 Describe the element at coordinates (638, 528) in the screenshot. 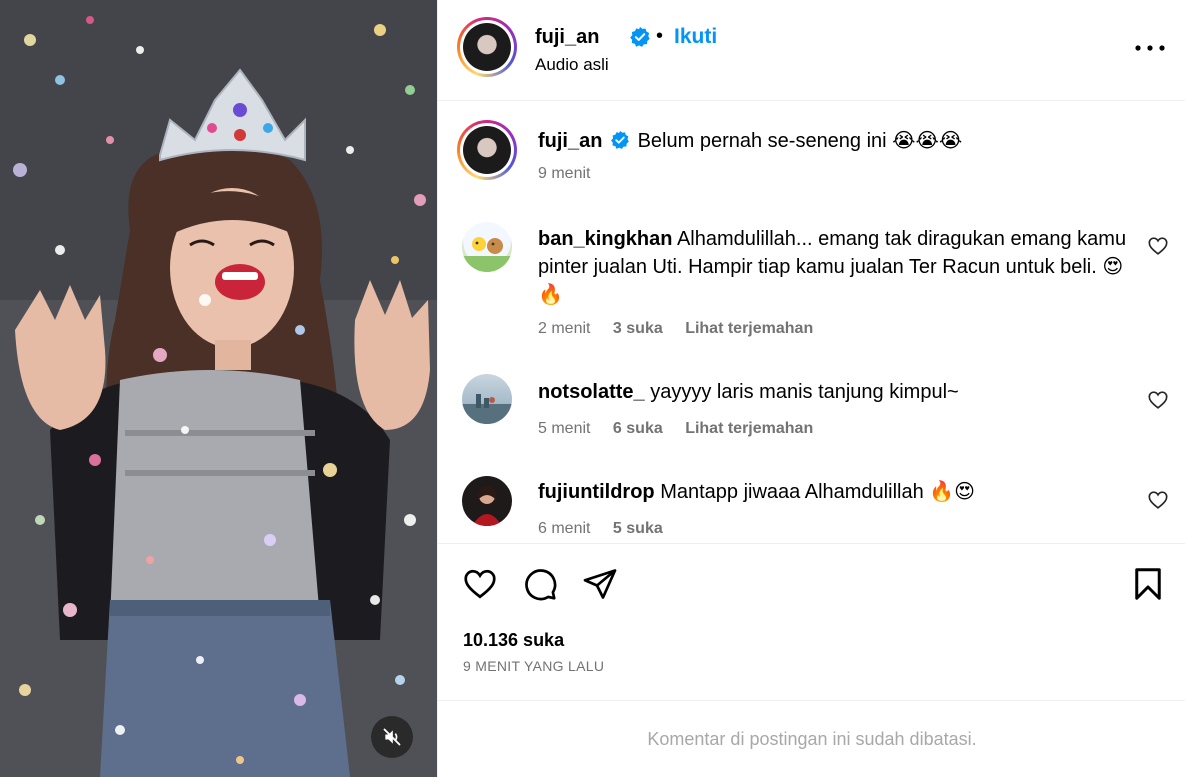

I see `comment-likes: 5 suka` at that location.